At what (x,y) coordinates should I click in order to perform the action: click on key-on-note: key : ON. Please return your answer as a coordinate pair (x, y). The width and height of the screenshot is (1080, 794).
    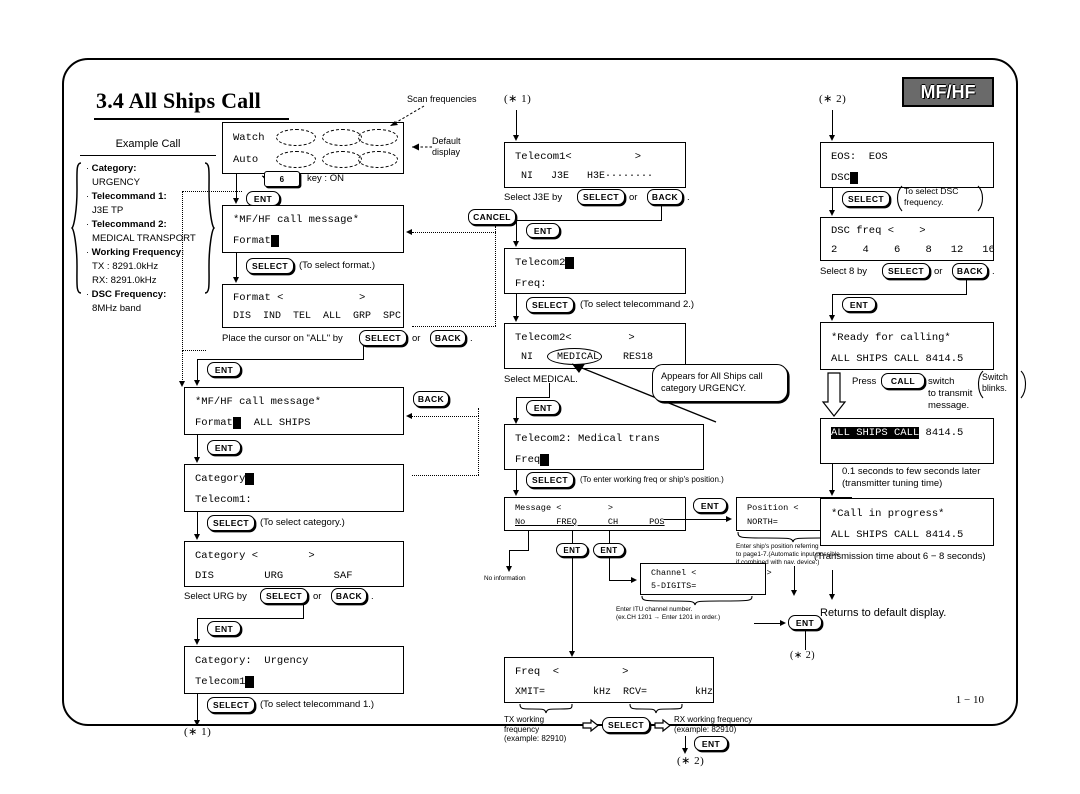
    Looking at the image, I should click on (325, 178).